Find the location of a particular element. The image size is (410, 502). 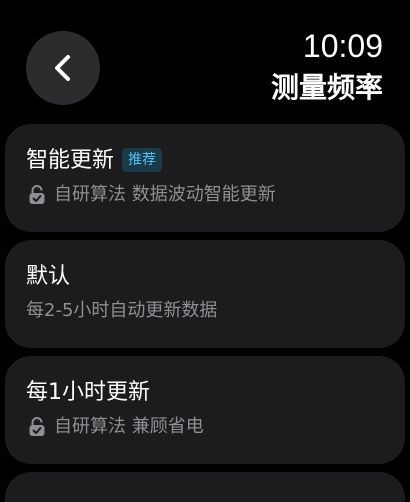

recommended-badge: 推荐 is located at coordinates (142, 160).